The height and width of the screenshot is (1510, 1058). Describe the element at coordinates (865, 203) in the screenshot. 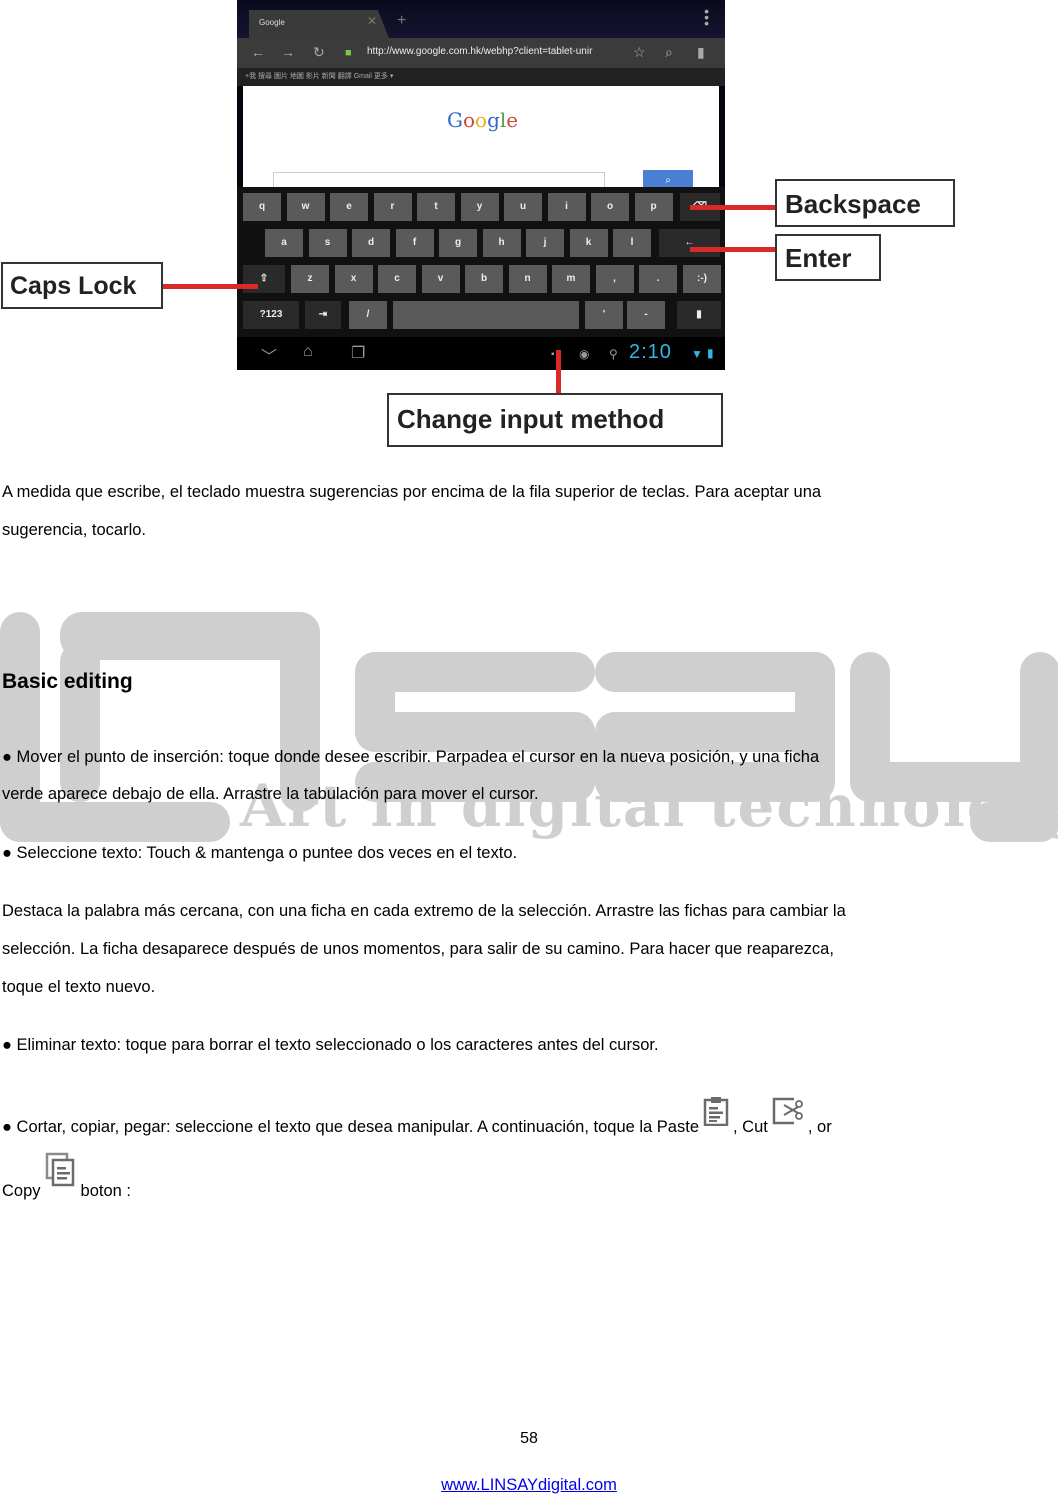

I see `backspace-callout: Backspace` at that location.